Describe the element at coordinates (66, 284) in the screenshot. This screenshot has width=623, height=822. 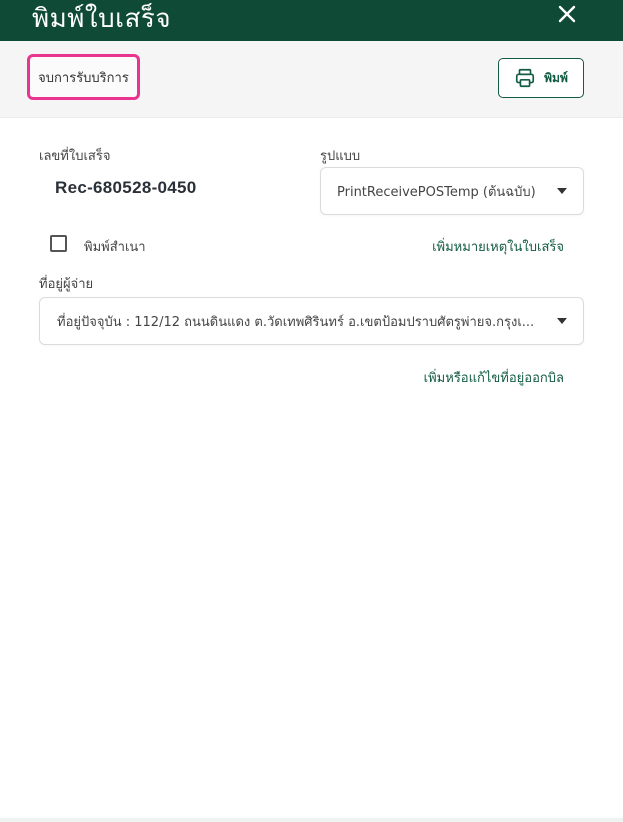
I see `payer-address-label: ที่อยู่ผู้จ่าย` at that location.